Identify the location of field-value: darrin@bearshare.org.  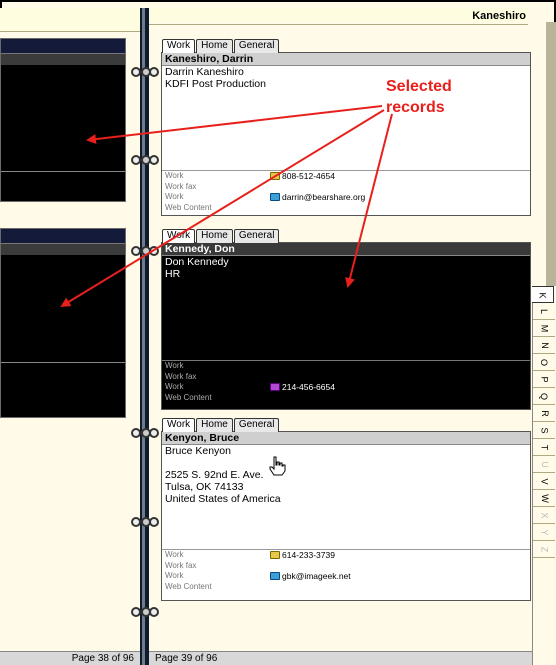
(323, 197).